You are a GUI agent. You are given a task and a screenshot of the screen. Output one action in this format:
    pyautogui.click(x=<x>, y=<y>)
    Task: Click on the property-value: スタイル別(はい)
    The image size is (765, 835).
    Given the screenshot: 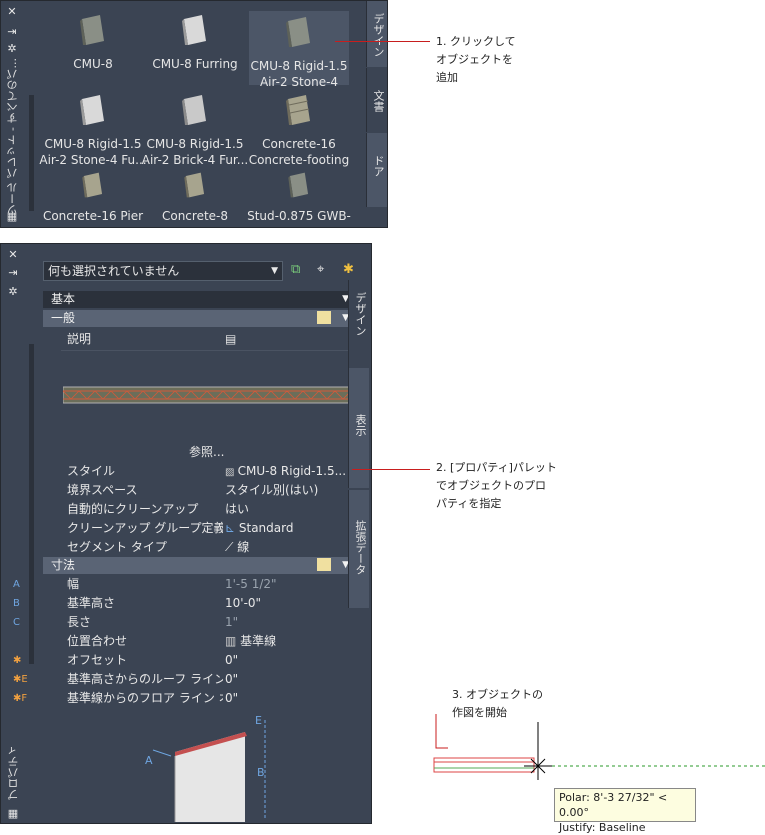 What is the action you would take?
    pyautogui.click(x=290, y=490)
    